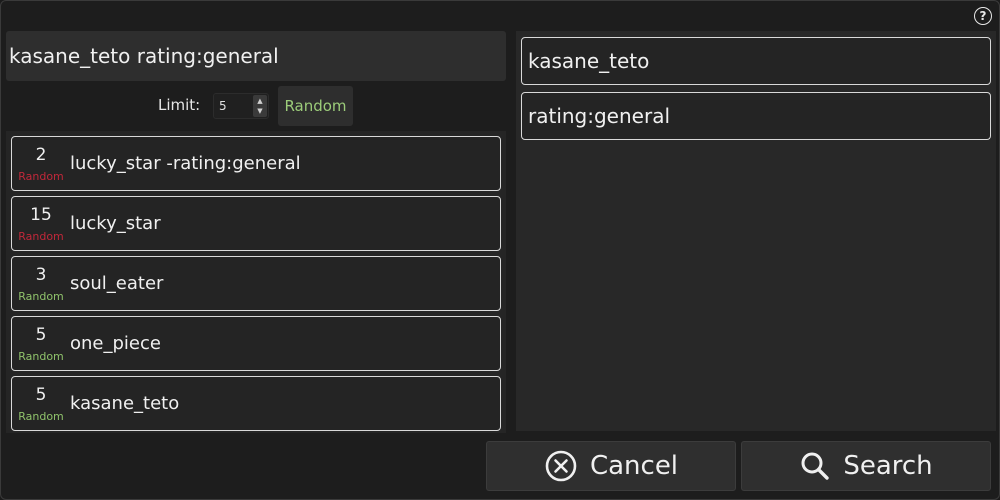  I want to click on query-field: kasane_teto rating:general, so click(256, 56).